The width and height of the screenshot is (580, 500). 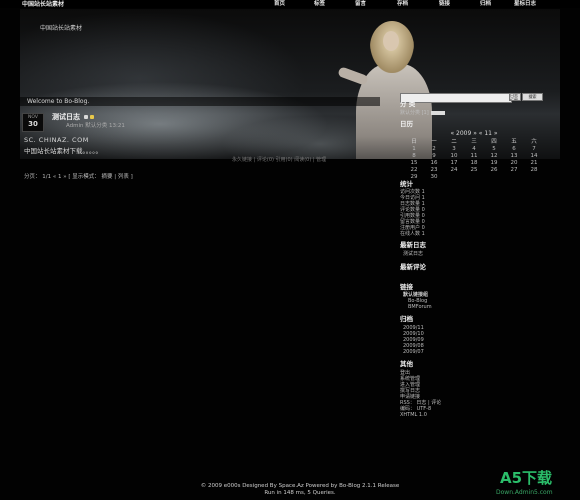 I want to click on nav-guestbook: 留言, so click(x=360, y=4).